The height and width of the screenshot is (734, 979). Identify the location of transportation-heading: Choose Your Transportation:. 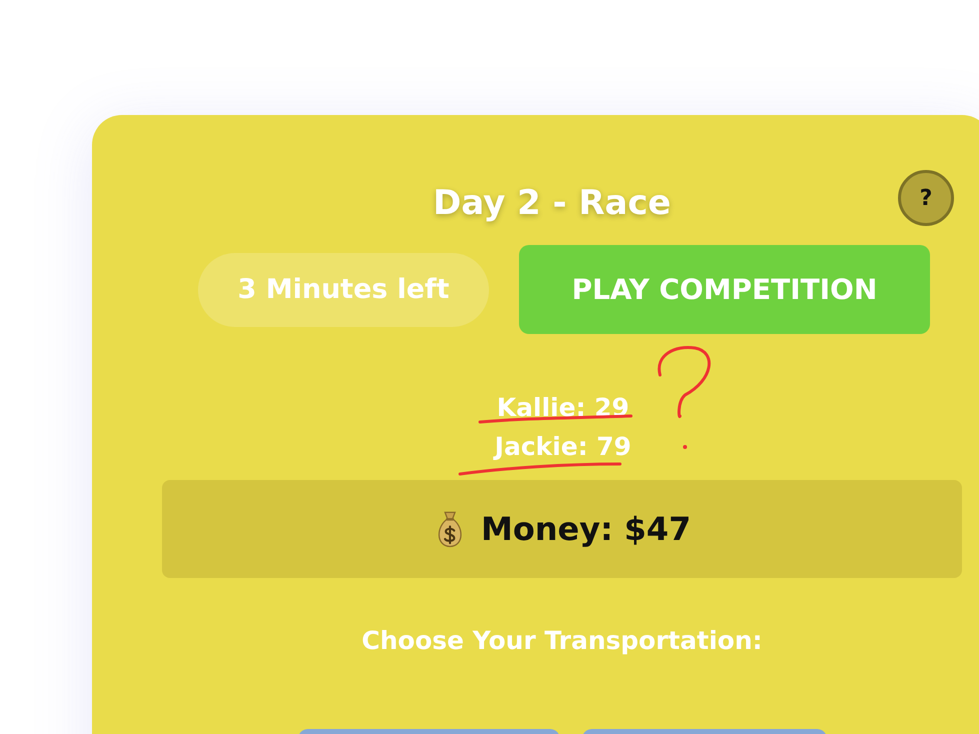
(561, 640).